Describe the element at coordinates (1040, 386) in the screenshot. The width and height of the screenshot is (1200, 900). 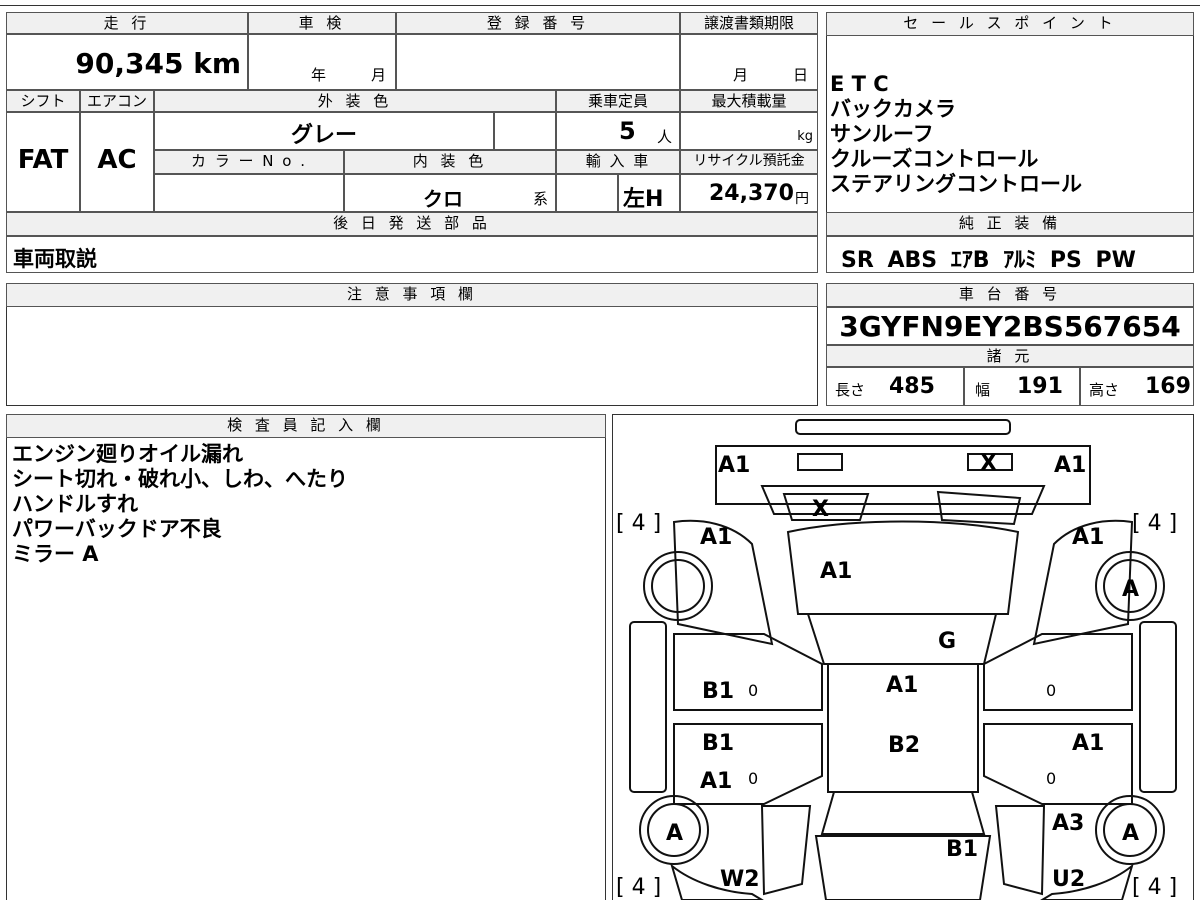
I see `width-value: 191` at that location.